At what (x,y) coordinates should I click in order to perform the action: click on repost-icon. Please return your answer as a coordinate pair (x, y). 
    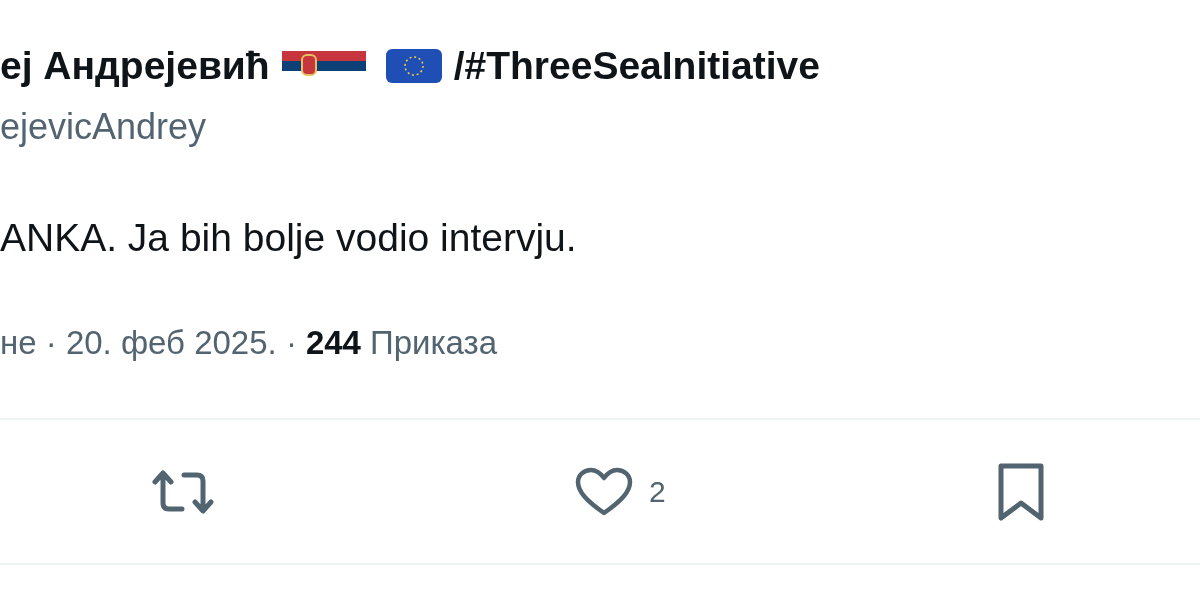
    Looking at the image, I should click on (183, 491).